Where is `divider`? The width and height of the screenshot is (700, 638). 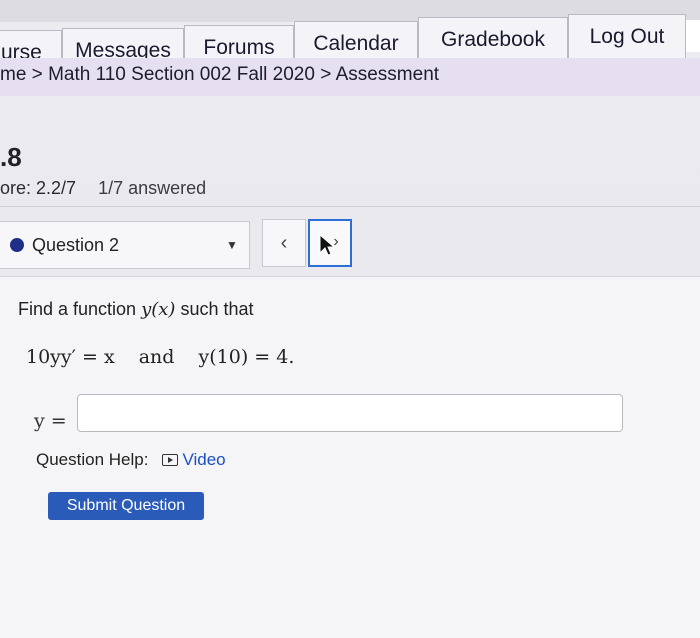
divider is located at coordinates (350, 206).